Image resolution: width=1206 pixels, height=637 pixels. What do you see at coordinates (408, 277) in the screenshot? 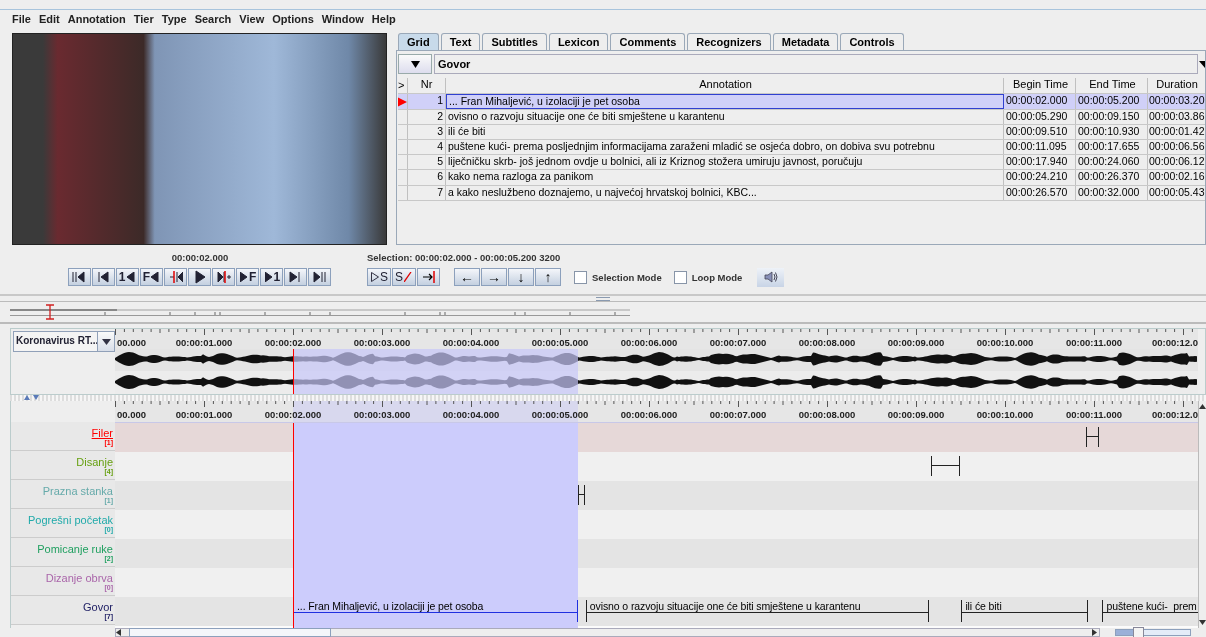
I see `slash-icon` at bounding box center [408, 277].